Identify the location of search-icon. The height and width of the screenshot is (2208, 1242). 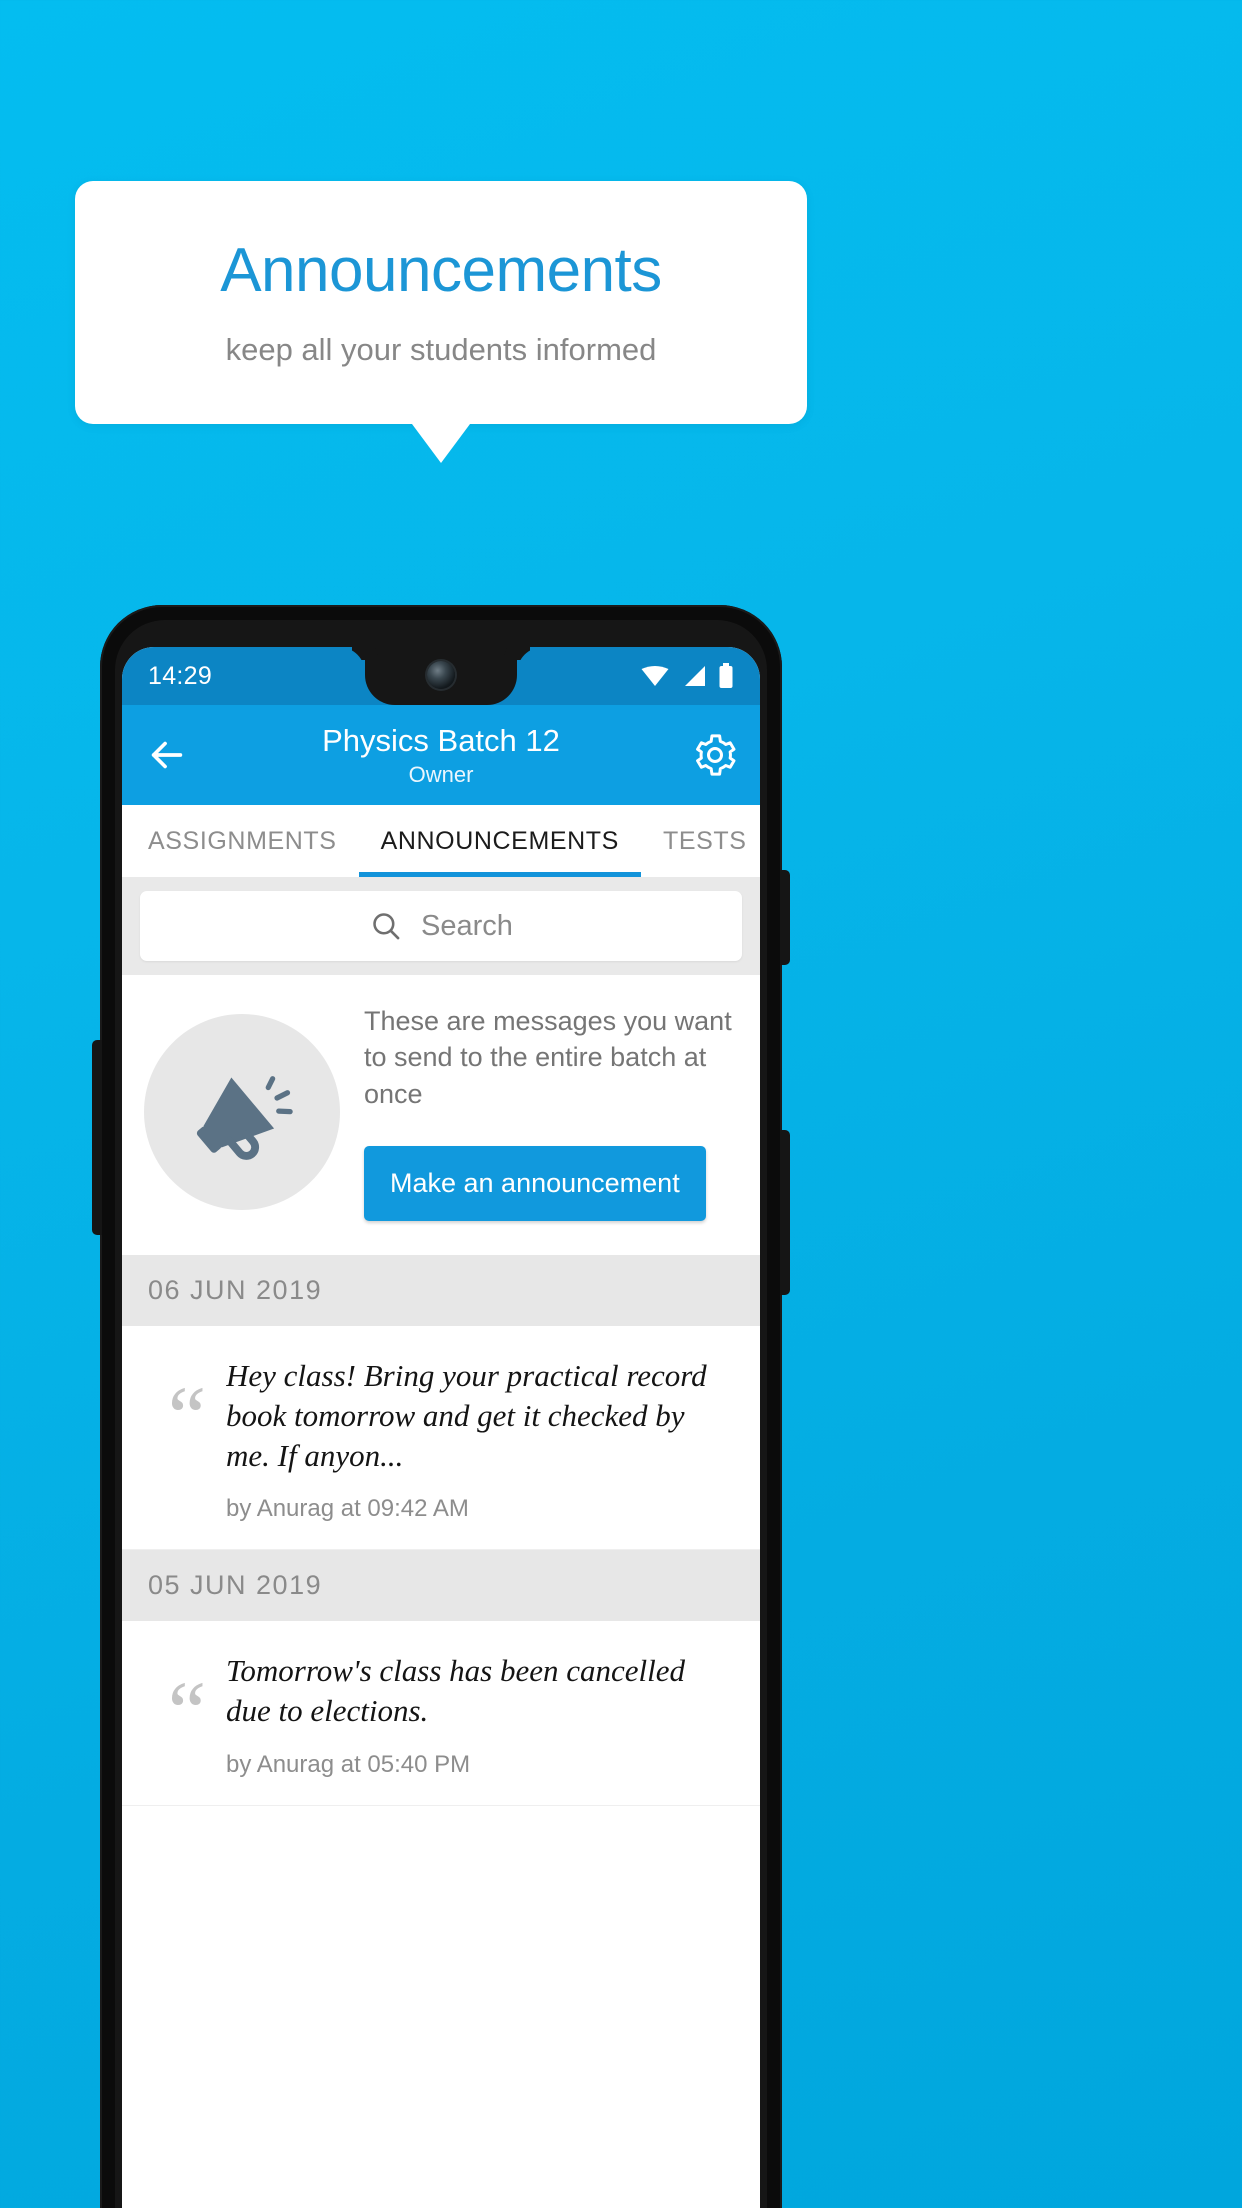
(386, 926).